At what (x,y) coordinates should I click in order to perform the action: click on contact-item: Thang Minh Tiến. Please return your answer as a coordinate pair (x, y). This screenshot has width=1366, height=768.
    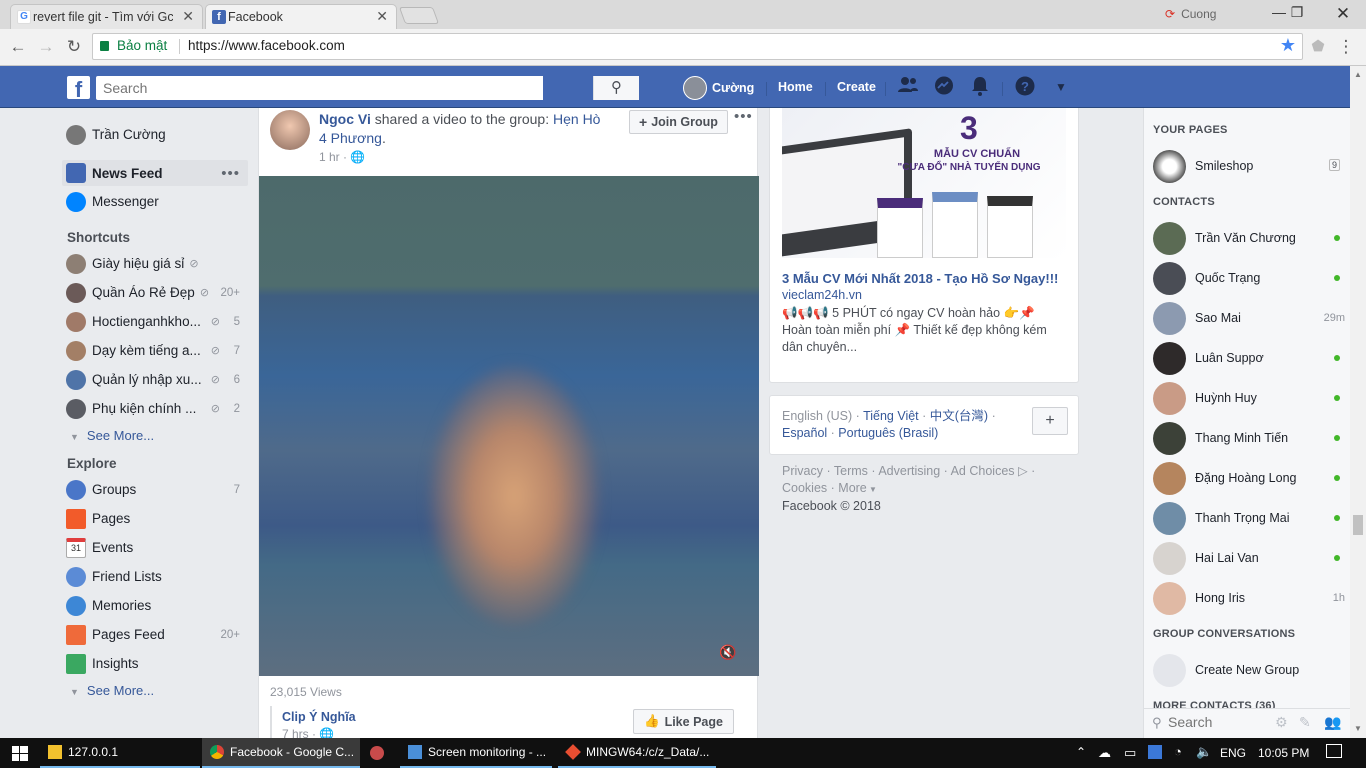
    Looking at the image, I should click on (1250, 438).